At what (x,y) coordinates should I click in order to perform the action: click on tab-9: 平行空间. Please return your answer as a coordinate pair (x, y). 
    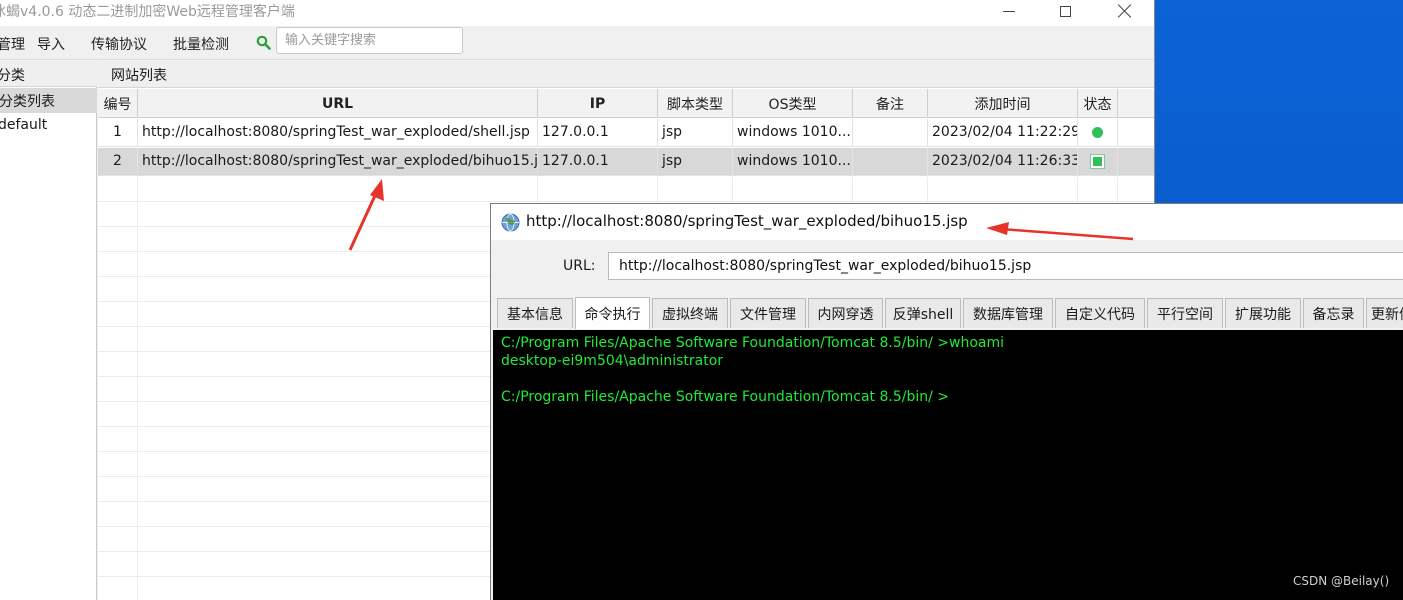
    Looking at the image, I should click on (1185, 313).